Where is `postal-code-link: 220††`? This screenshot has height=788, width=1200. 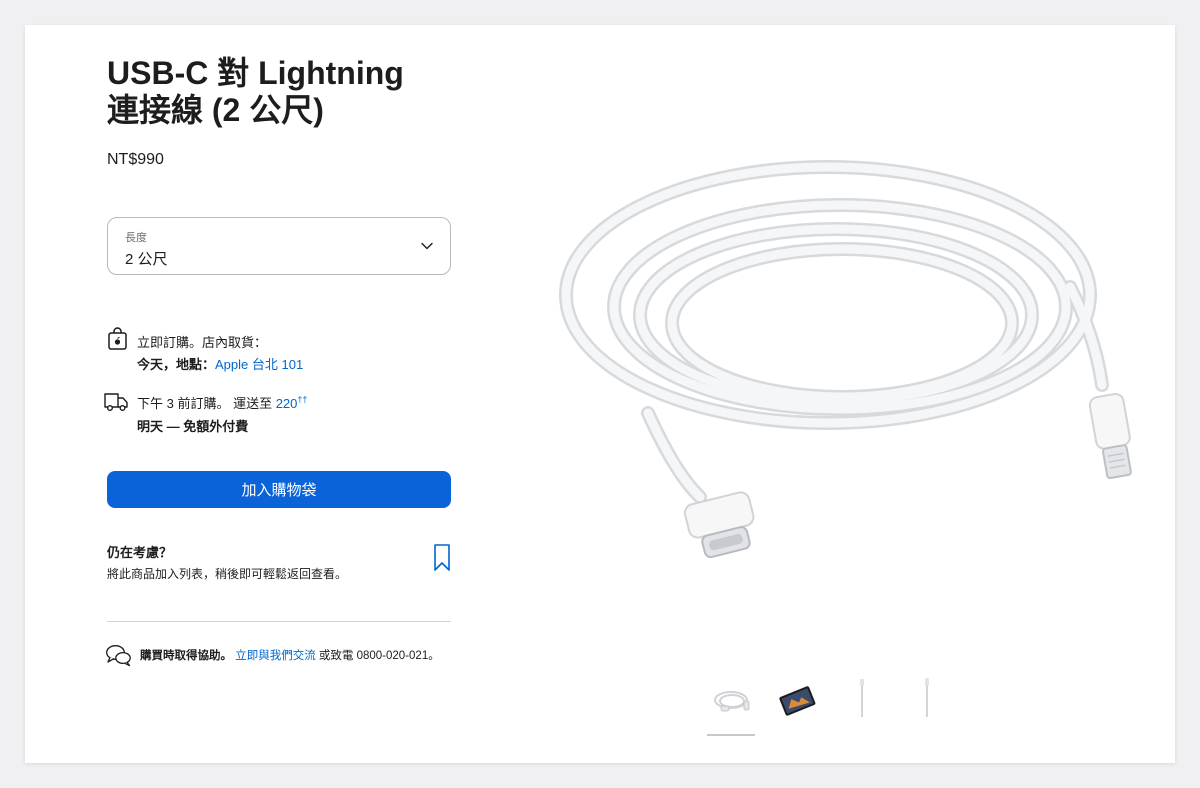
postal-code-link: 220†† is located at coordinates (291, 402).